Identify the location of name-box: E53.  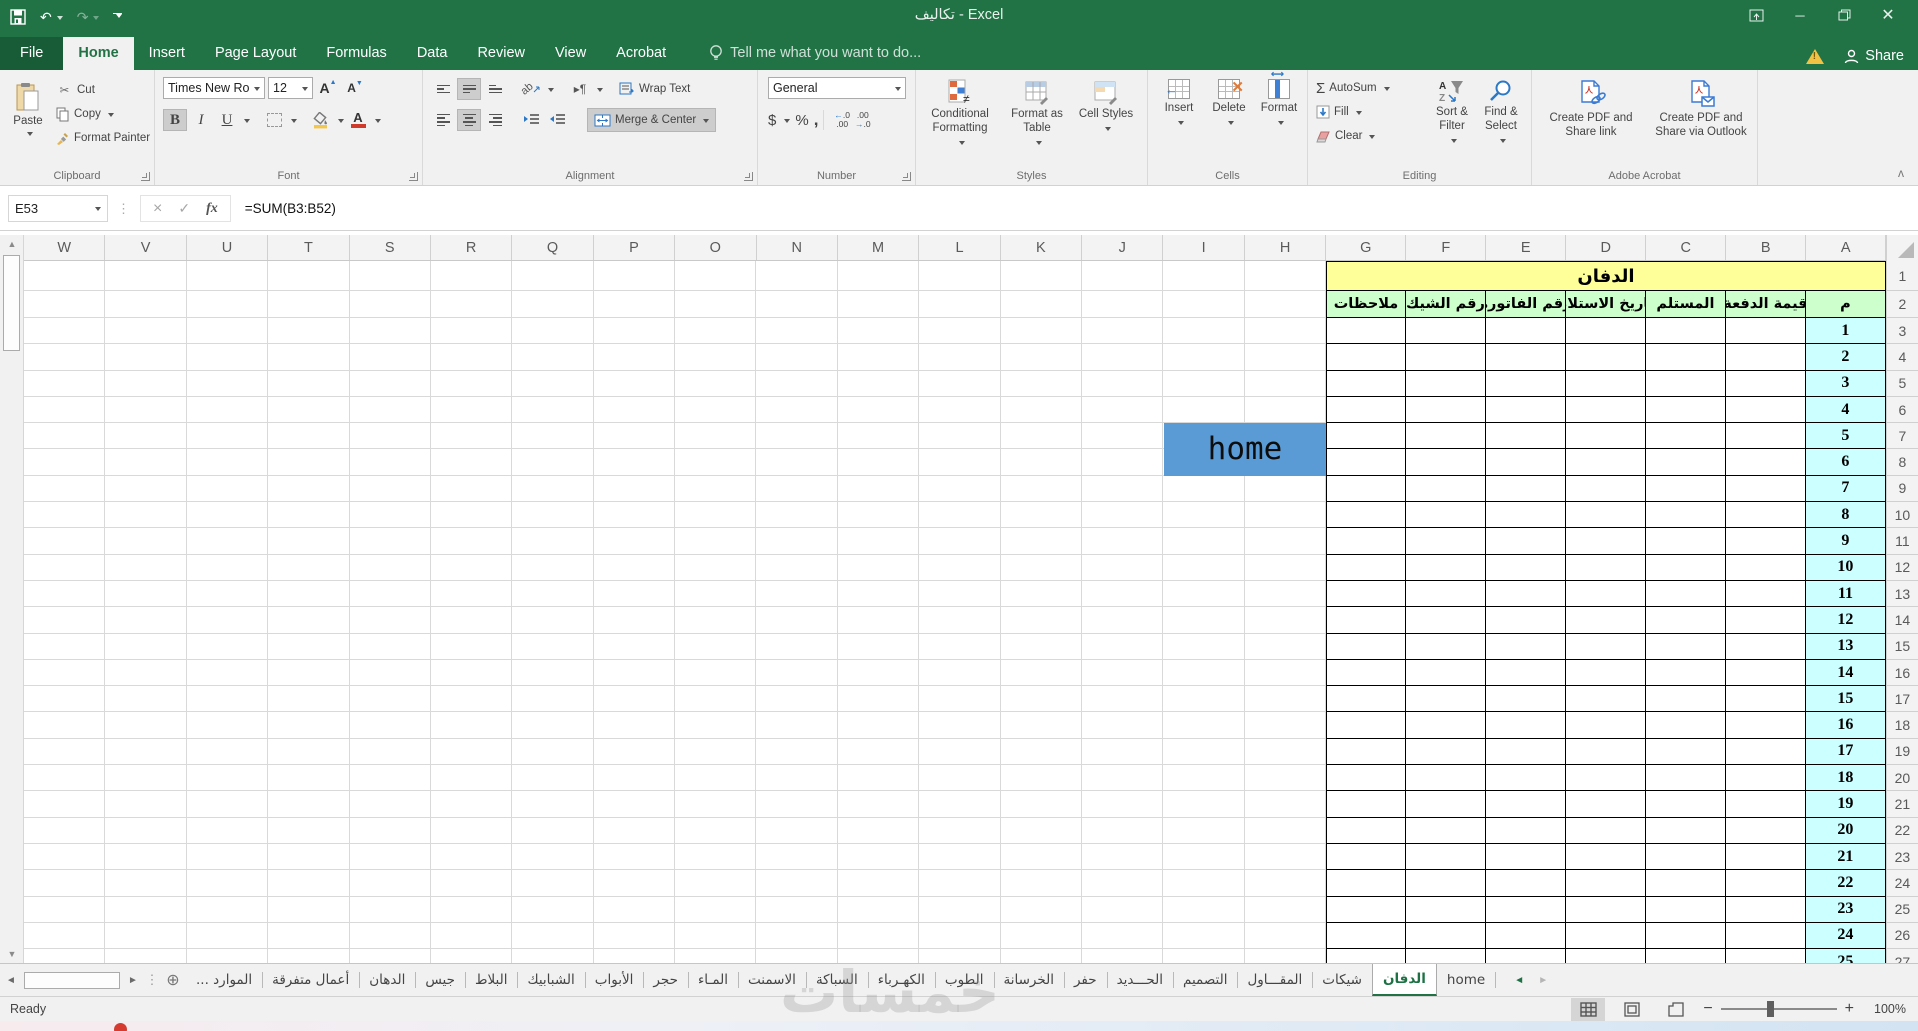
(58, 208).